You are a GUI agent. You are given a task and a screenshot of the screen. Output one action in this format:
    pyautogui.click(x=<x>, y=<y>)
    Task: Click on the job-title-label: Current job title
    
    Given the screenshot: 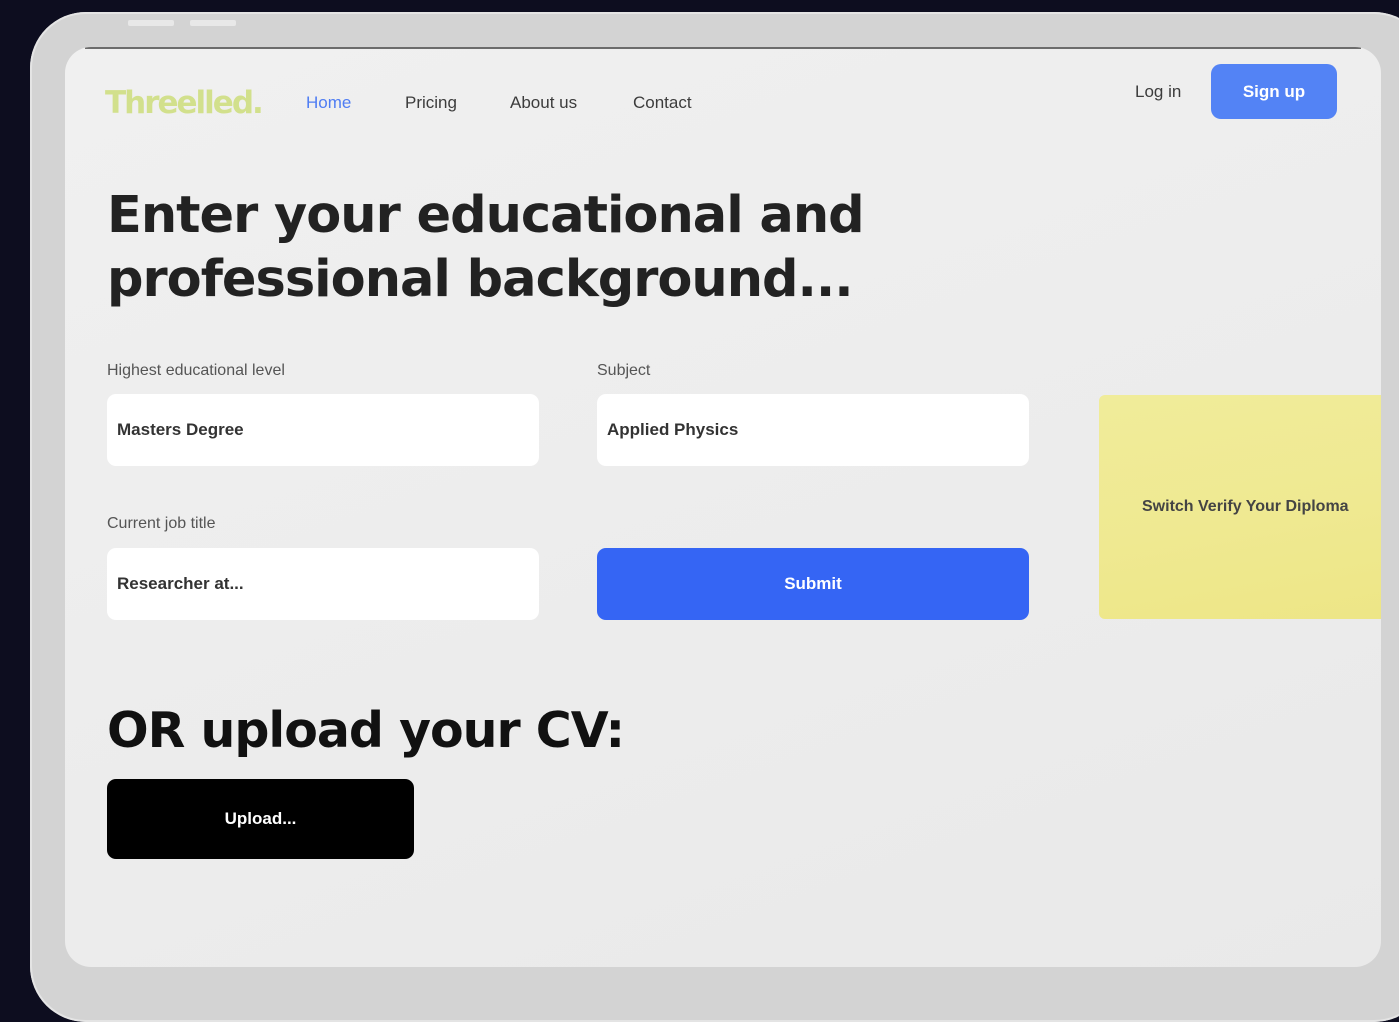 What is the action you would take?
    pyautogui.click(x=161, y=523)
    